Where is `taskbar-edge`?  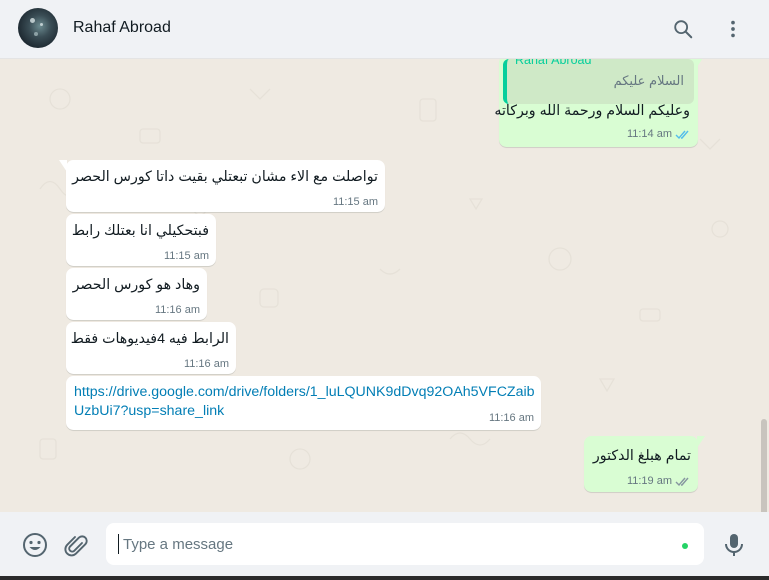 taskbar-edge is located at coordinates (384, 578).